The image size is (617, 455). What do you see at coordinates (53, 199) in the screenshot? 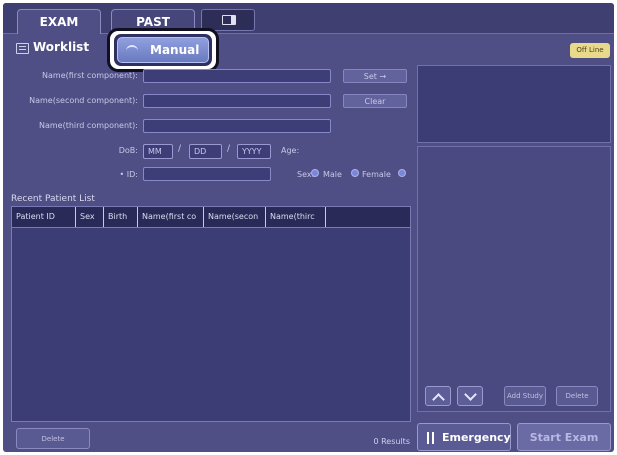
I see `recent-patient-list-title: Recent Patient List` at bounding box center [53, 199].